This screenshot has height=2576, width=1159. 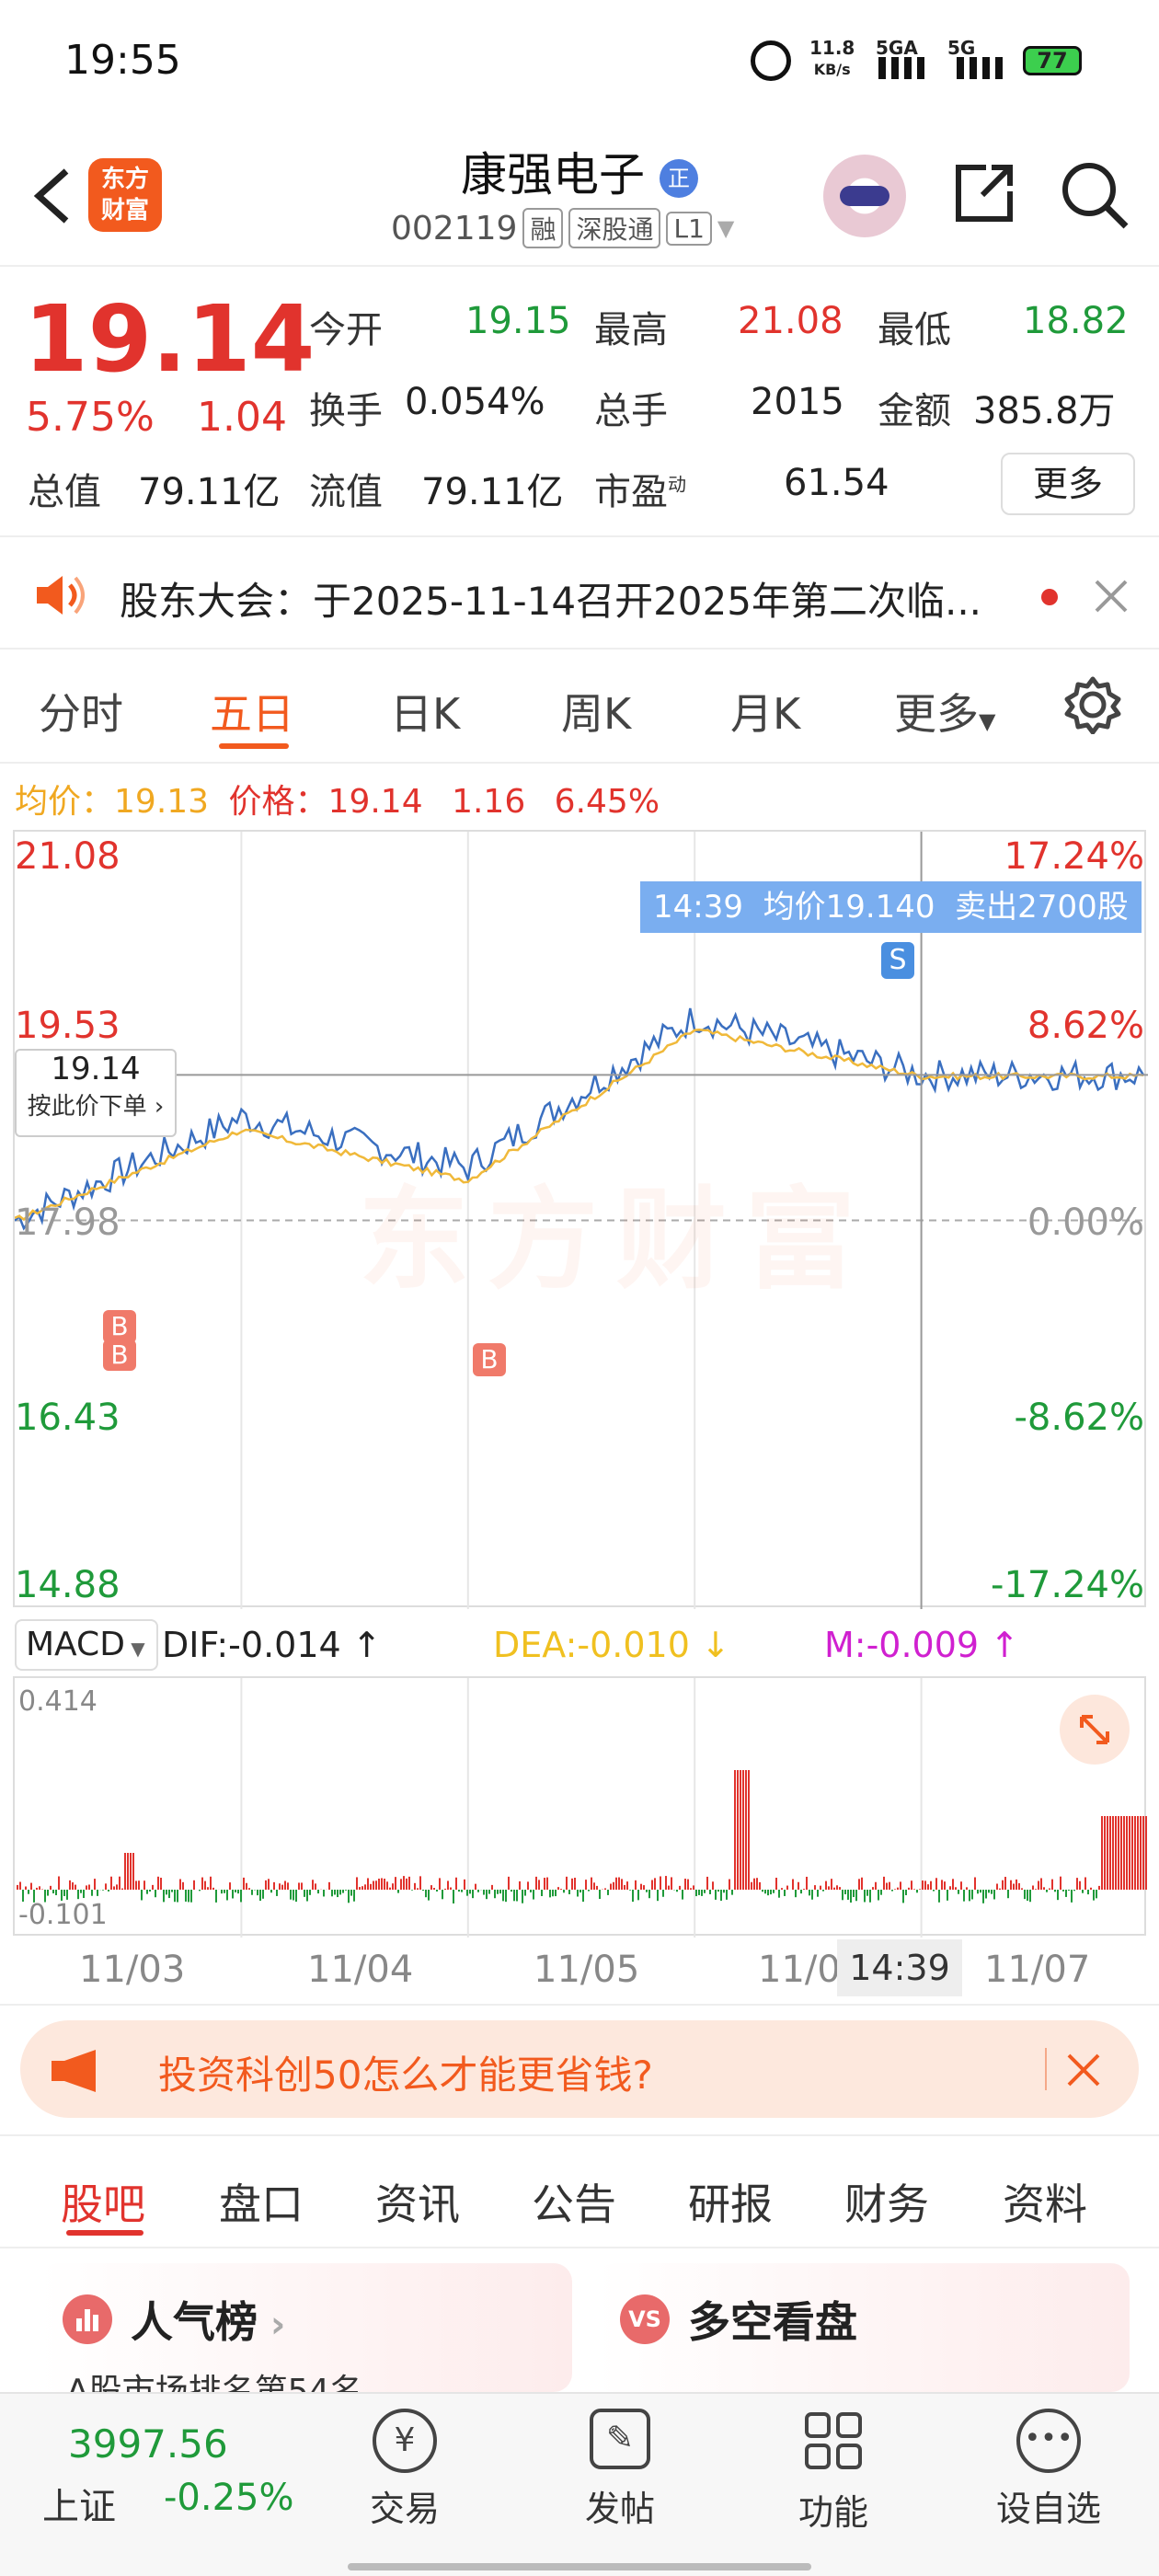 I want to click on macd-selector: MACD ▼, so click(x=86, y=1645).